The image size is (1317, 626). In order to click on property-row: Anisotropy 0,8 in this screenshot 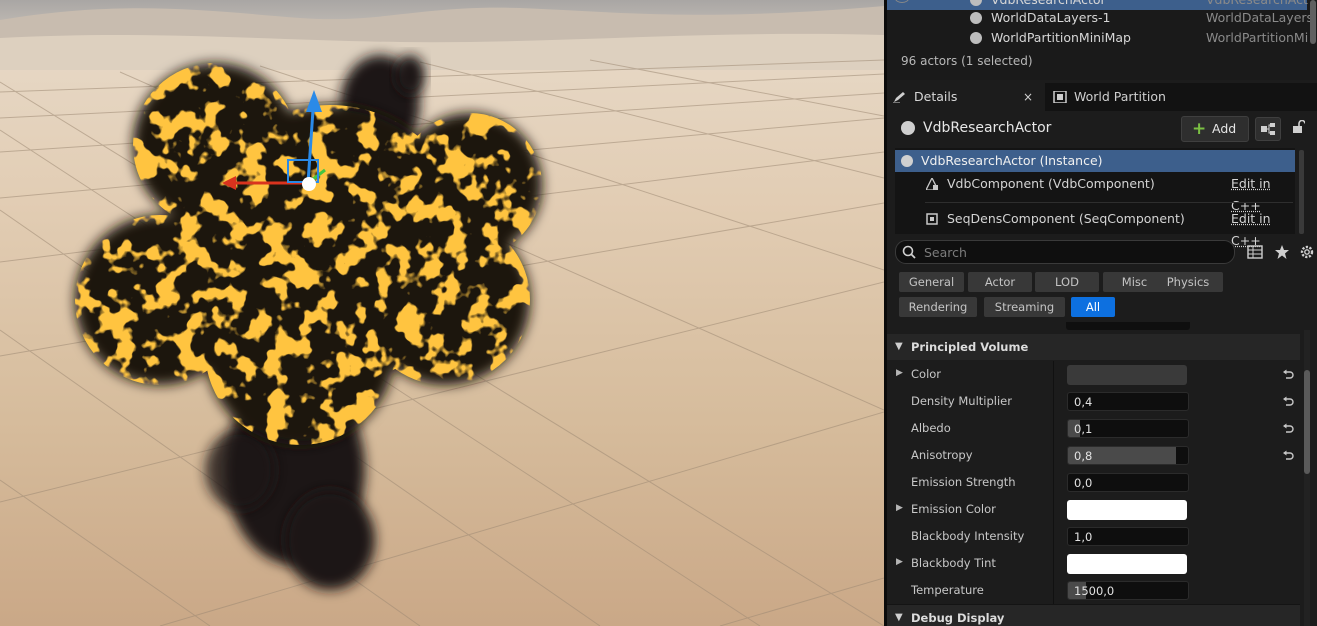, I will do `click(1093, 456)`.